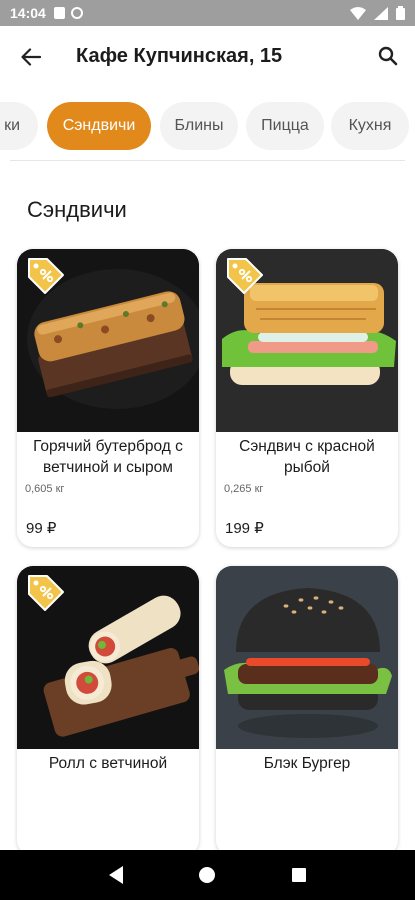 This screenshot has height=900, width=415. What do you see at coordinates (381, 13) in the screenshot?
I see `signal-icon` at bounding box center [381, 13].